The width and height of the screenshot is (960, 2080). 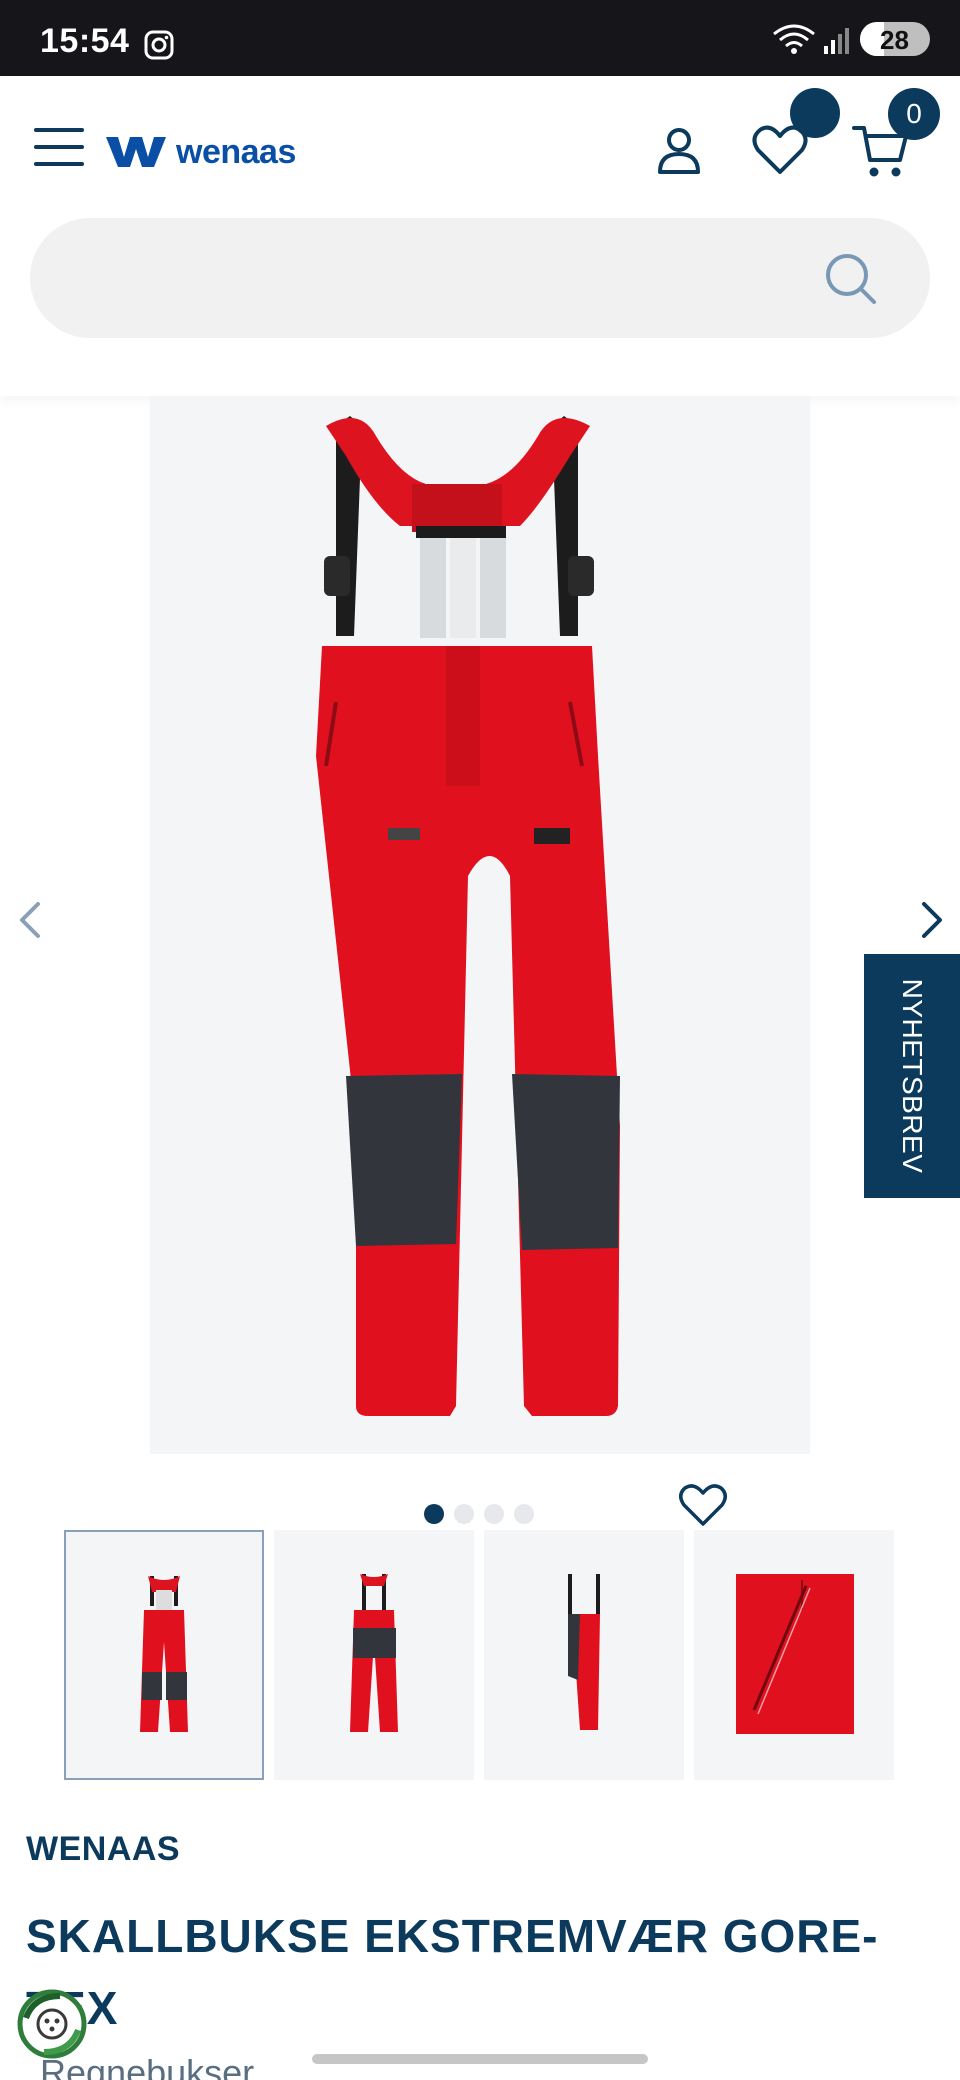 I want to click on next-image-arrow-icon, so click(x=932, y=920).